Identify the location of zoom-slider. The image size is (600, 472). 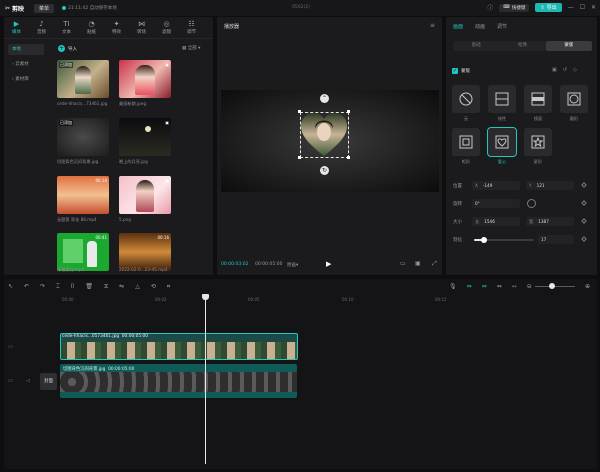
(555, 286).